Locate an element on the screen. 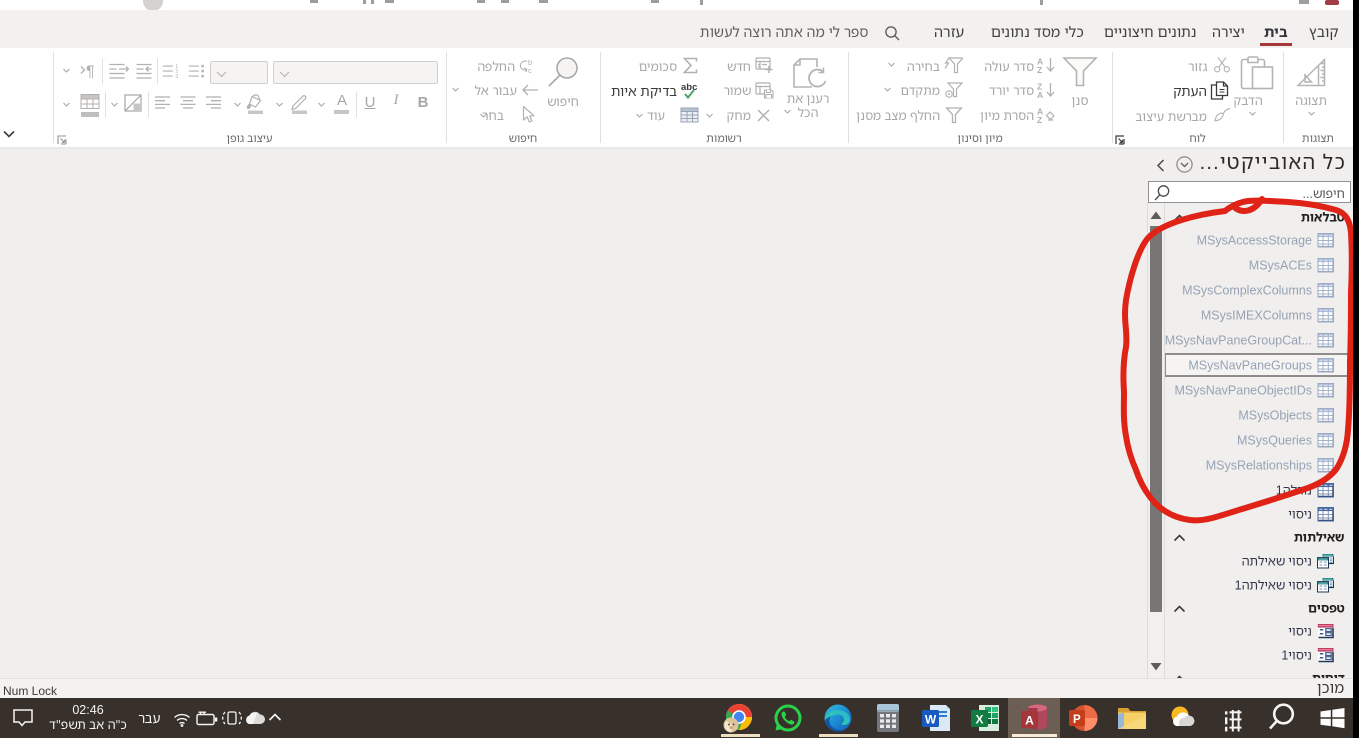 Image resolution: width=1359 pixels, height=738 pixels. svg-text: abc is located at coordinates (689, 87).